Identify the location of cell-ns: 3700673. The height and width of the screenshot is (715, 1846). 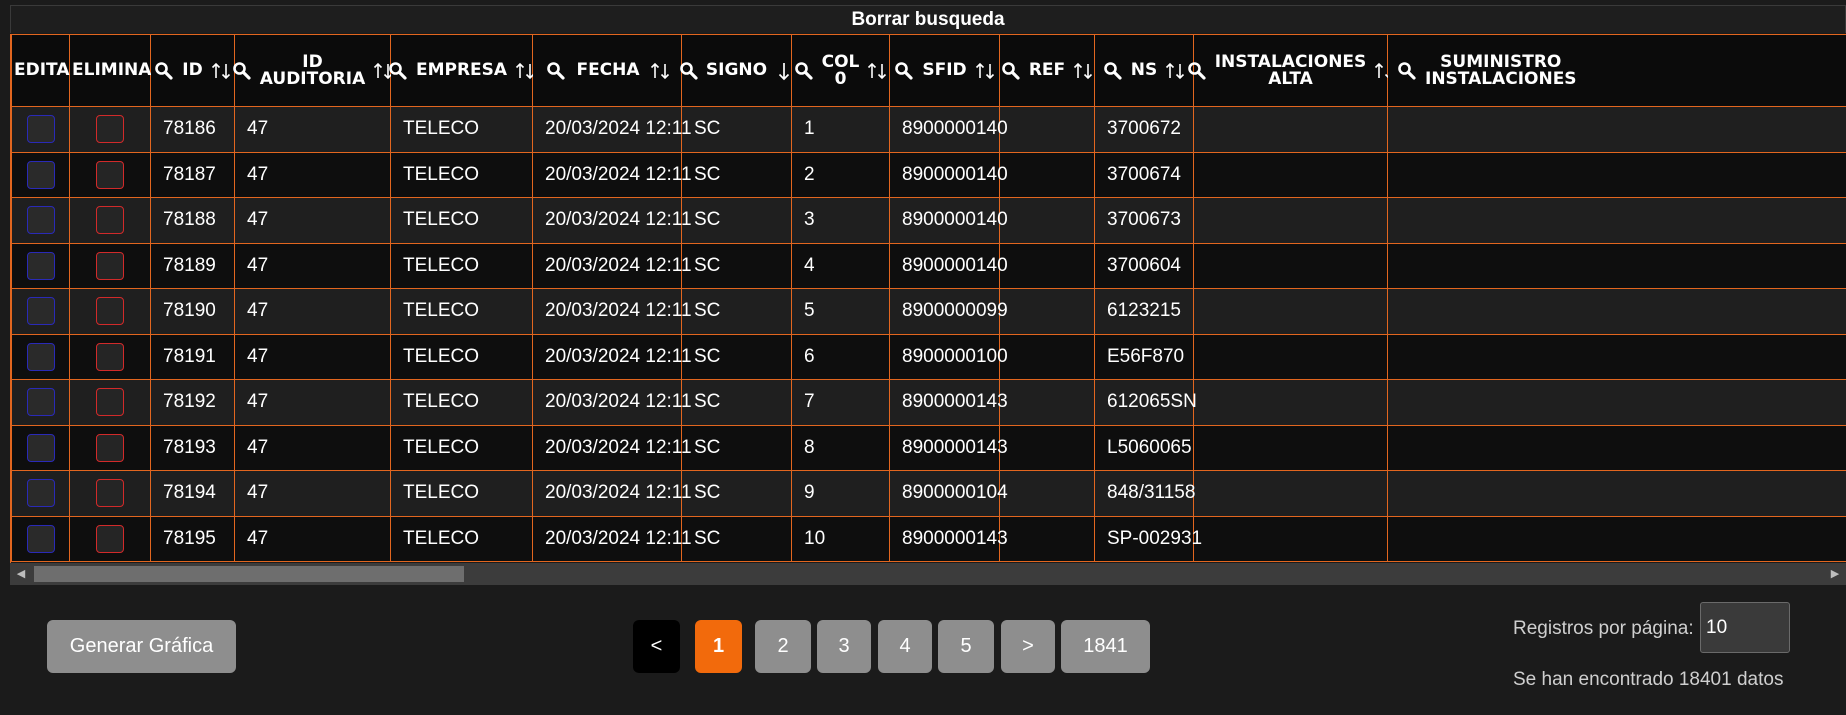
(1144, 220).